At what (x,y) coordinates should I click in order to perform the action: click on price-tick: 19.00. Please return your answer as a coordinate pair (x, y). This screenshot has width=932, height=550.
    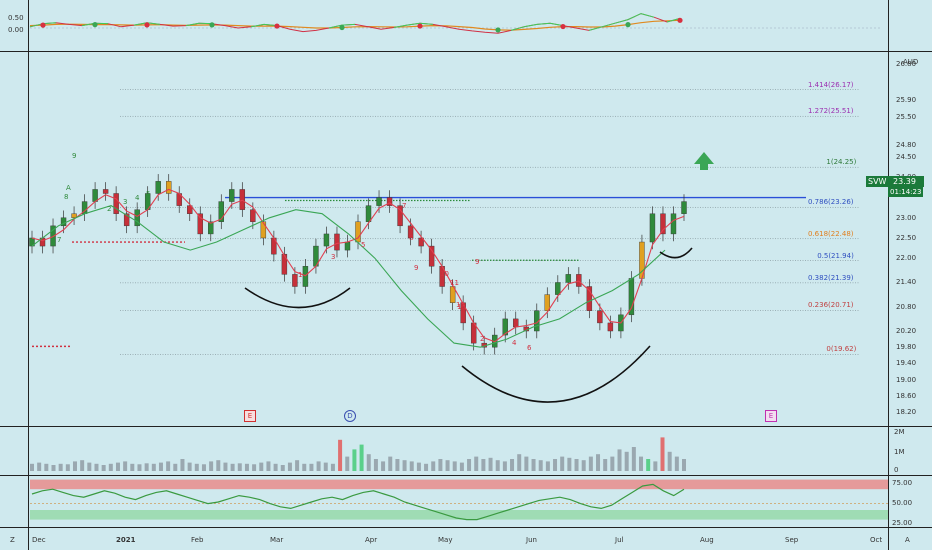
    Looking at the image, I should click on (906, 379).